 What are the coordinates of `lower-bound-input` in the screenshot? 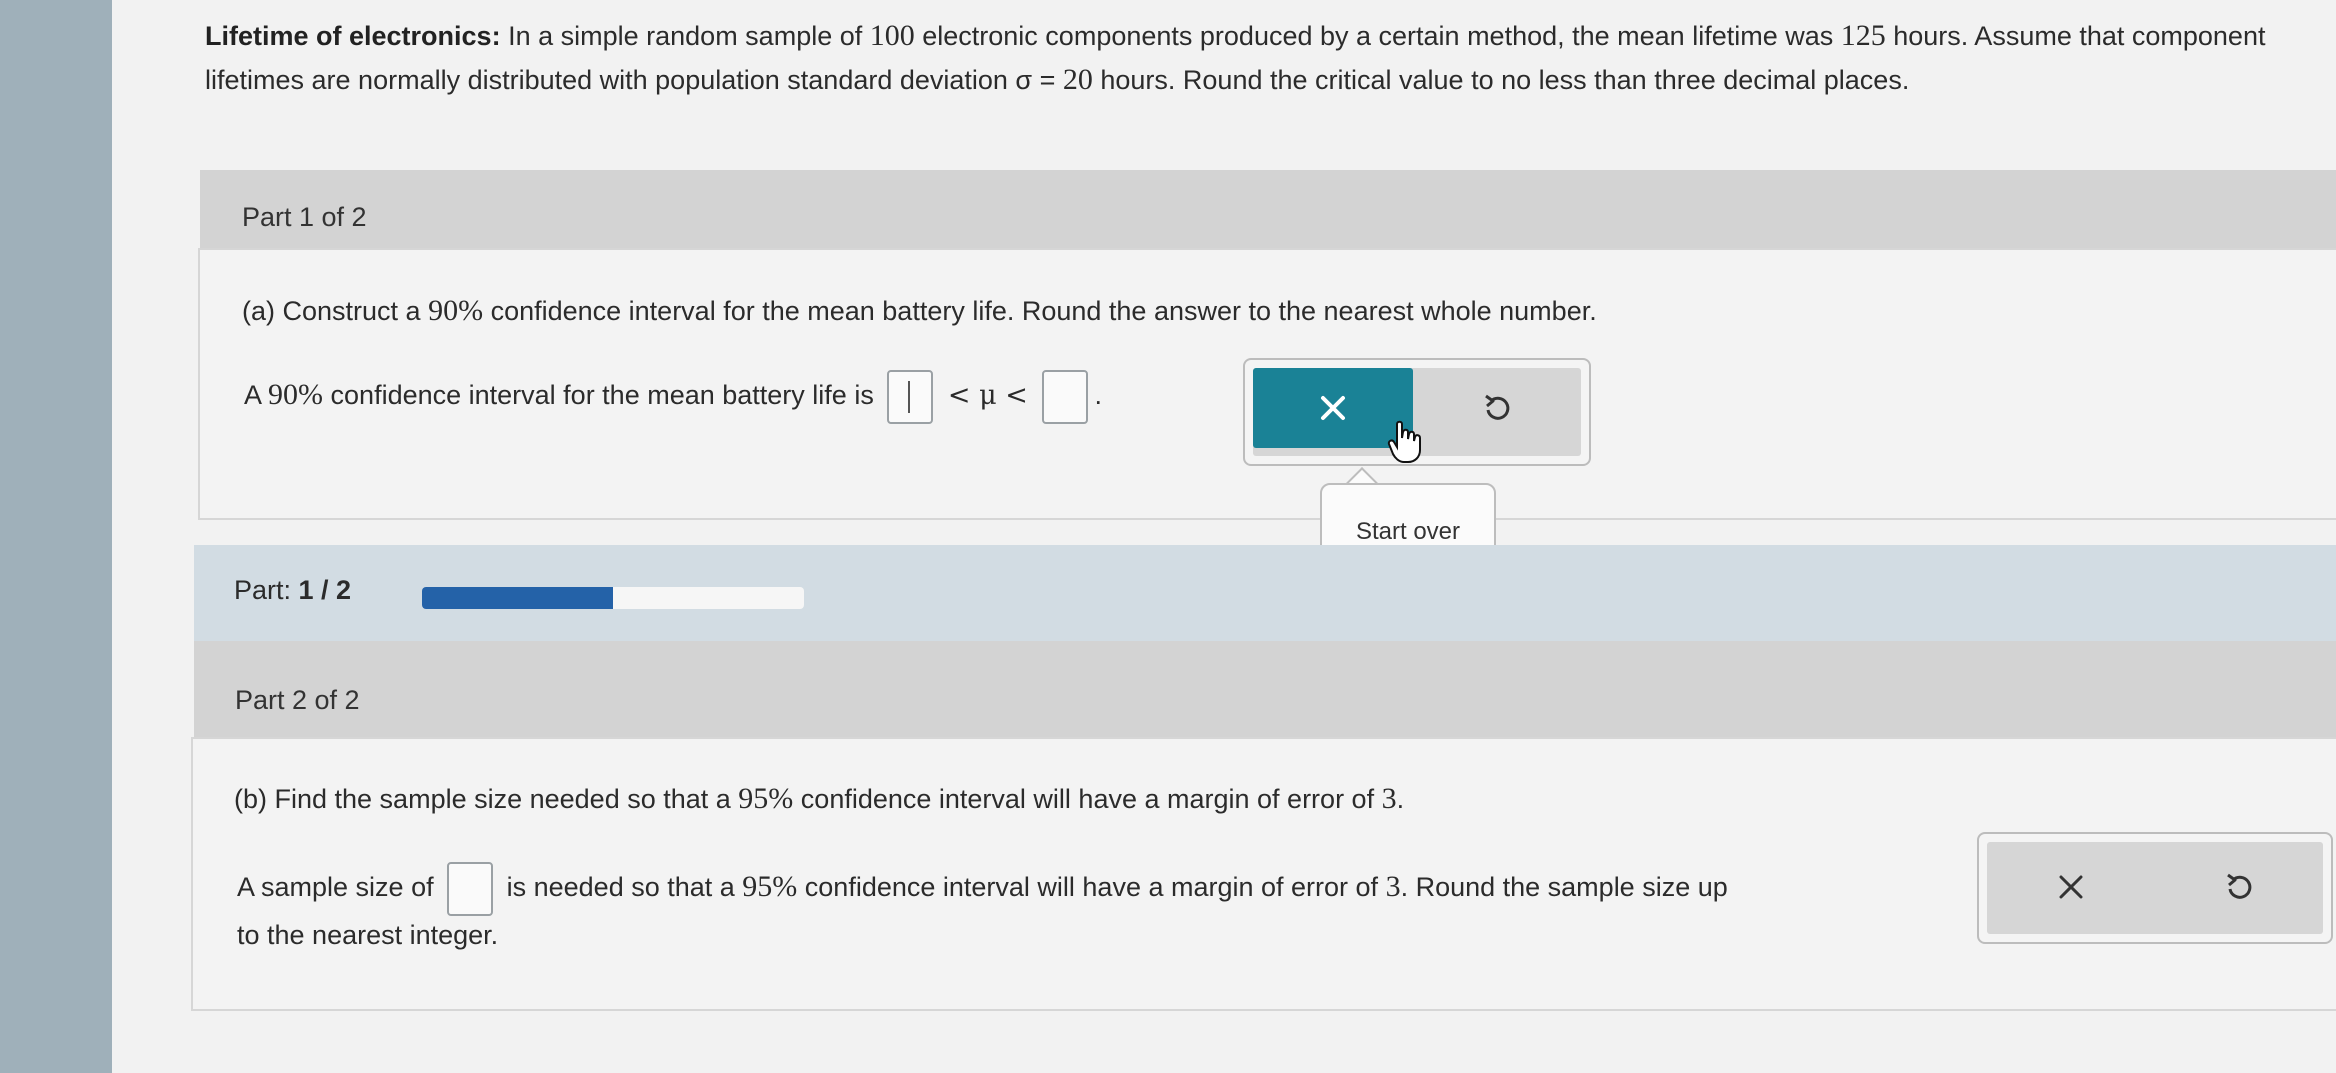 It's located at (910, 397).